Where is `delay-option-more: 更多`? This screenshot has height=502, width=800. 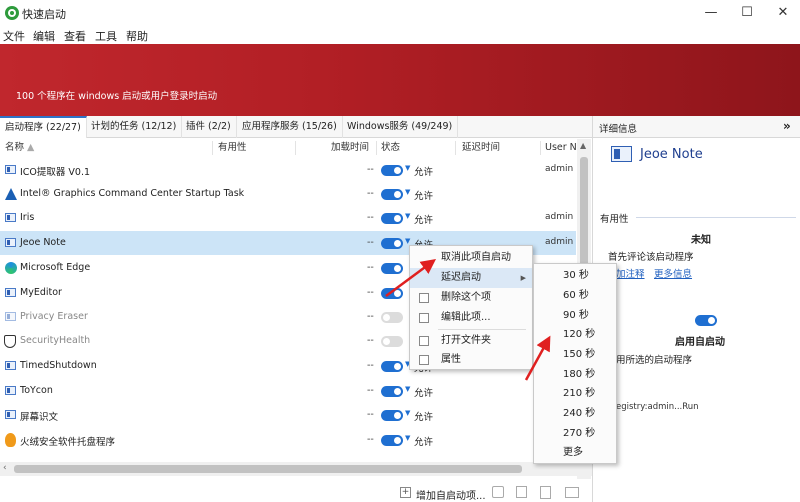 delay-option-more: 更多 is located at coordinates (575, 453).